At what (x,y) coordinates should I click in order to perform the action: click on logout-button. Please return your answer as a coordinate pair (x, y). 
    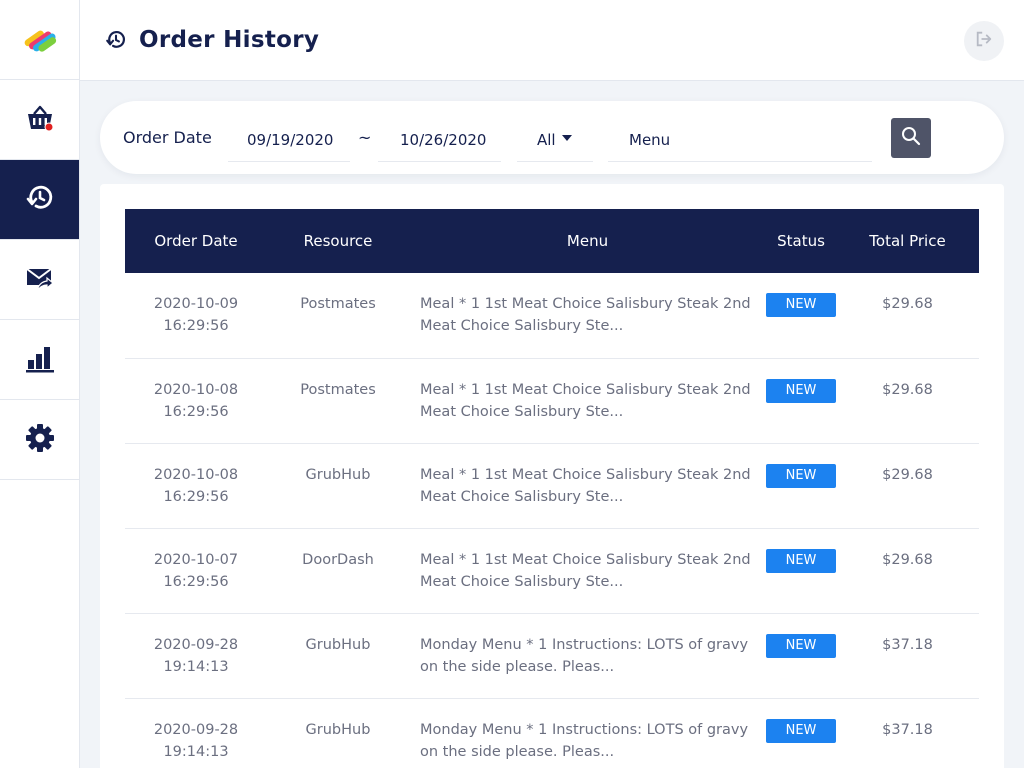
    Looking at the image, I should click on (984, 41).